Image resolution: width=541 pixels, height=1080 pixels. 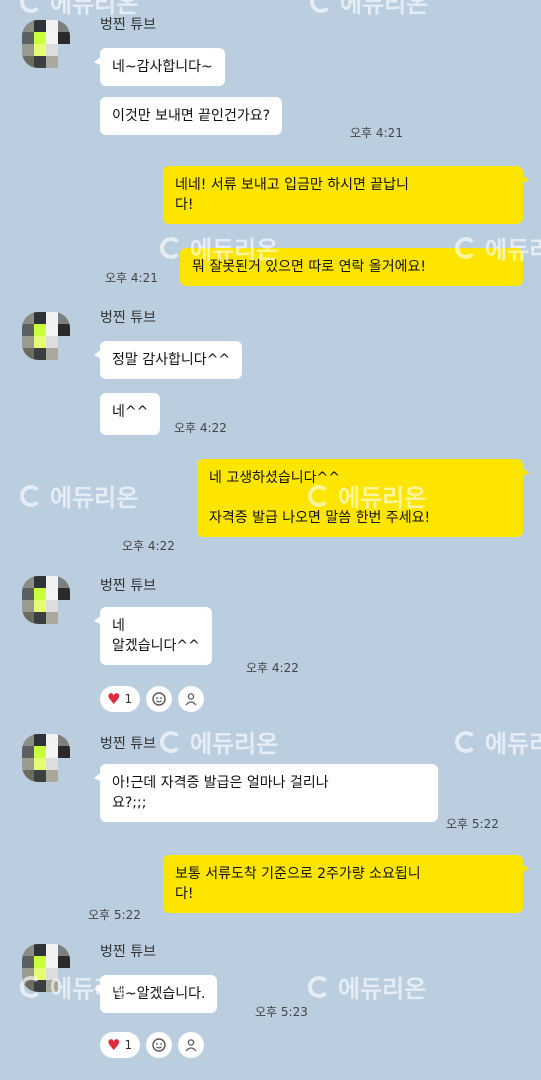 I want to click on message-bubble: 이것만 보내면 끝인건가요?, so click(x=191, y=116).